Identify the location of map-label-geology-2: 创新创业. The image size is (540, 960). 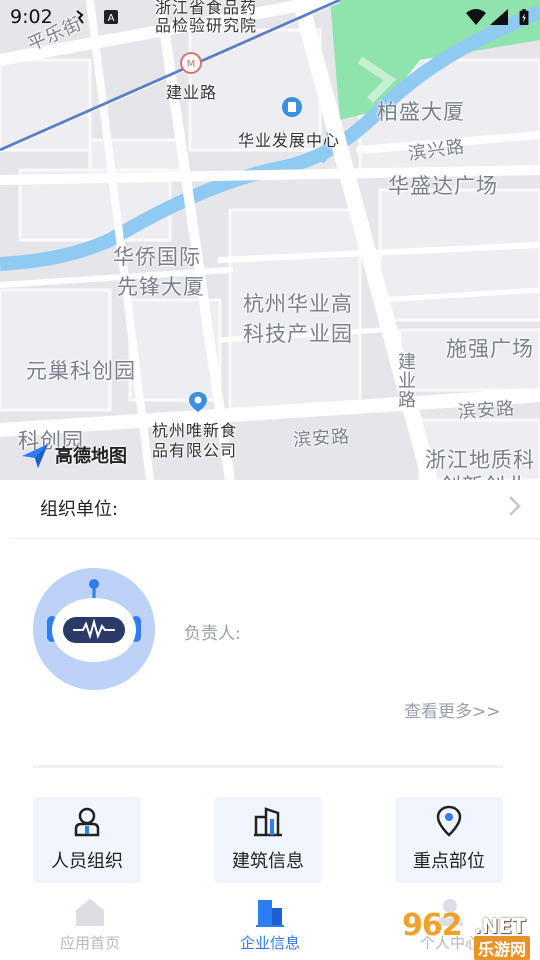
(484, 475).